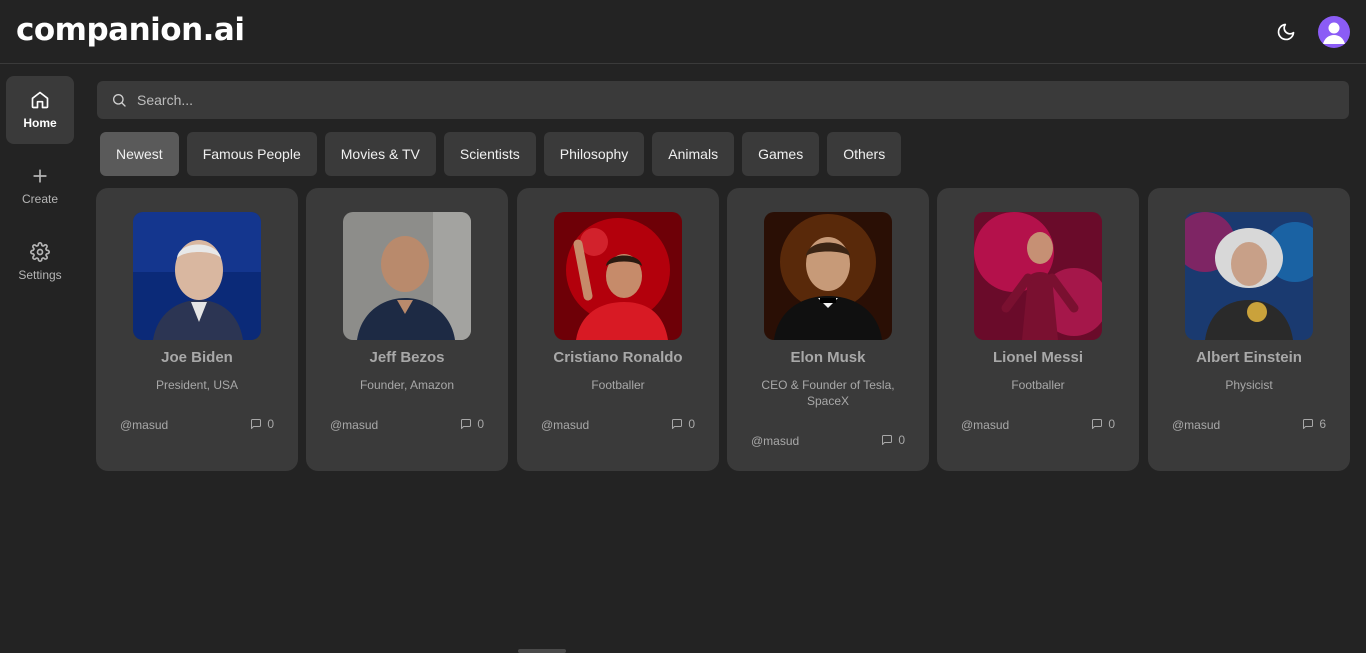 The image size is (1366, 653). I want to click on category-famous-people: Famous People, so click(251, 154).